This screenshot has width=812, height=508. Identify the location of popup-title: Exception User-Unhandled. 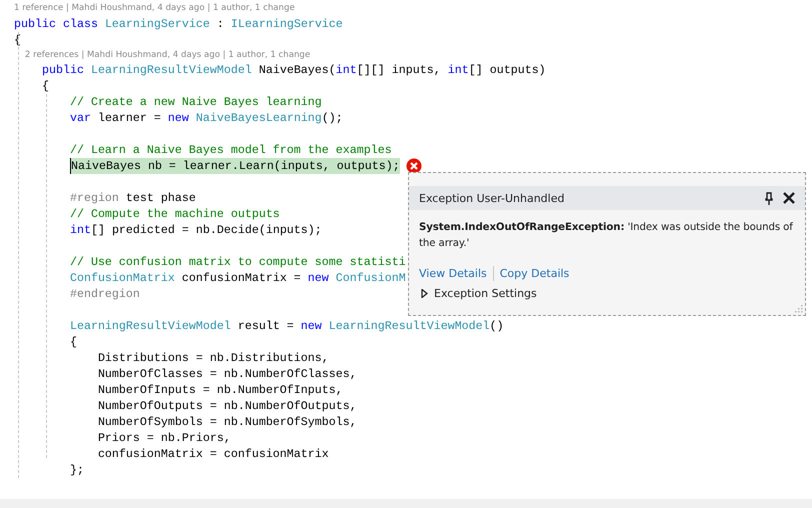
(492, 198).